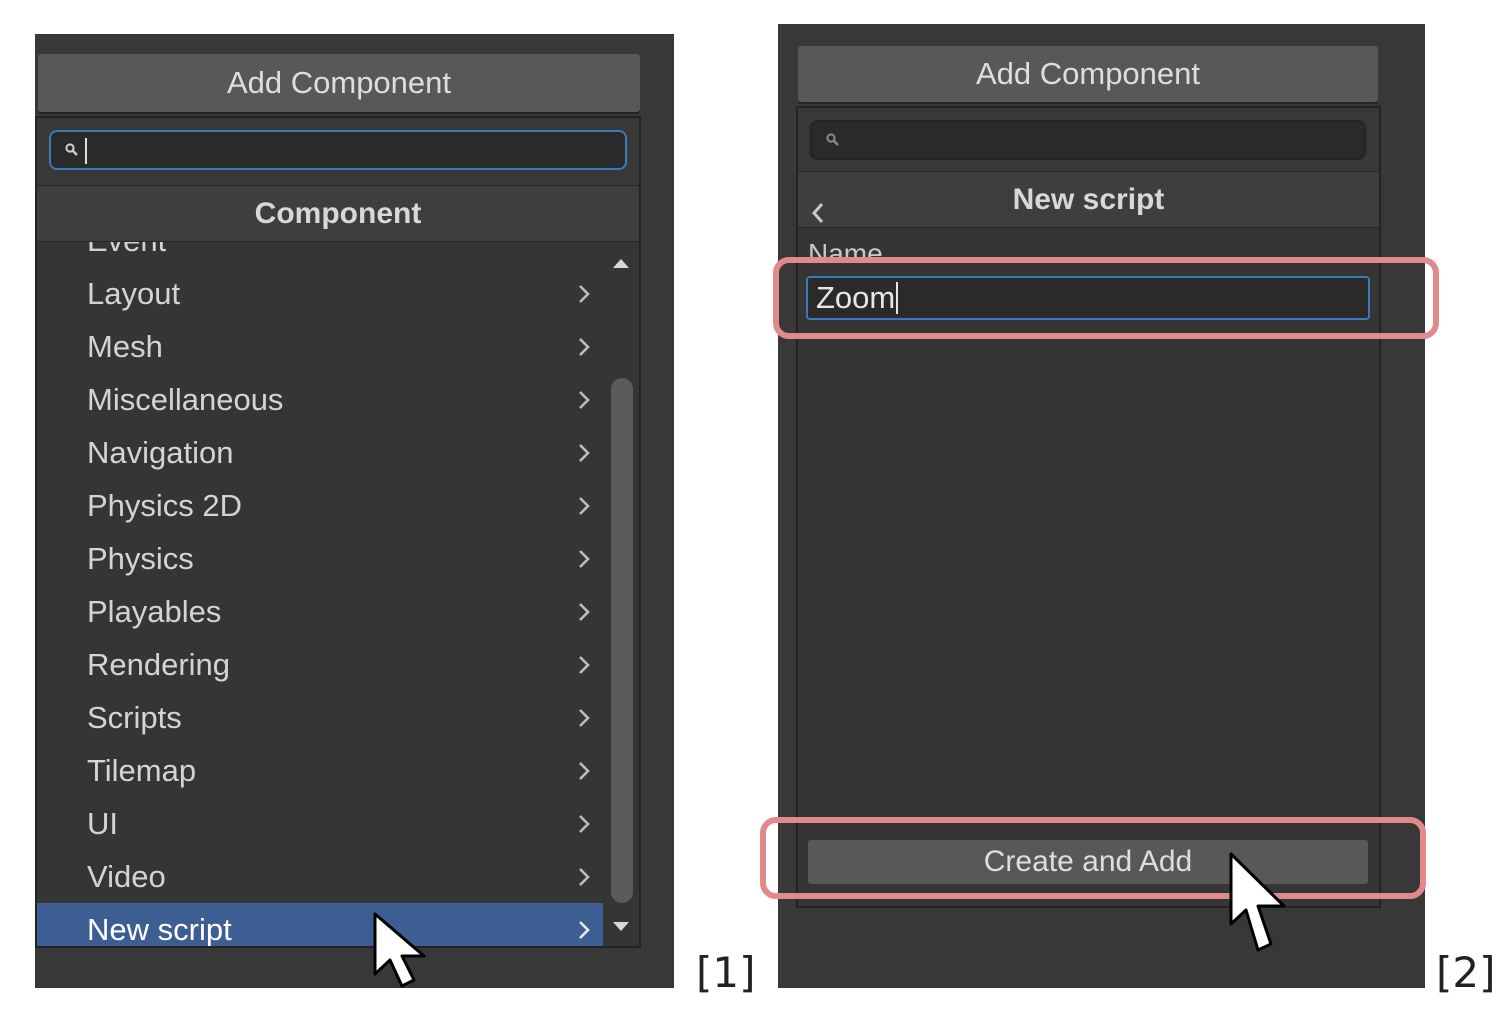 The image size is (1512, 1019). I want to click on scrollbar, so click(621, 594).